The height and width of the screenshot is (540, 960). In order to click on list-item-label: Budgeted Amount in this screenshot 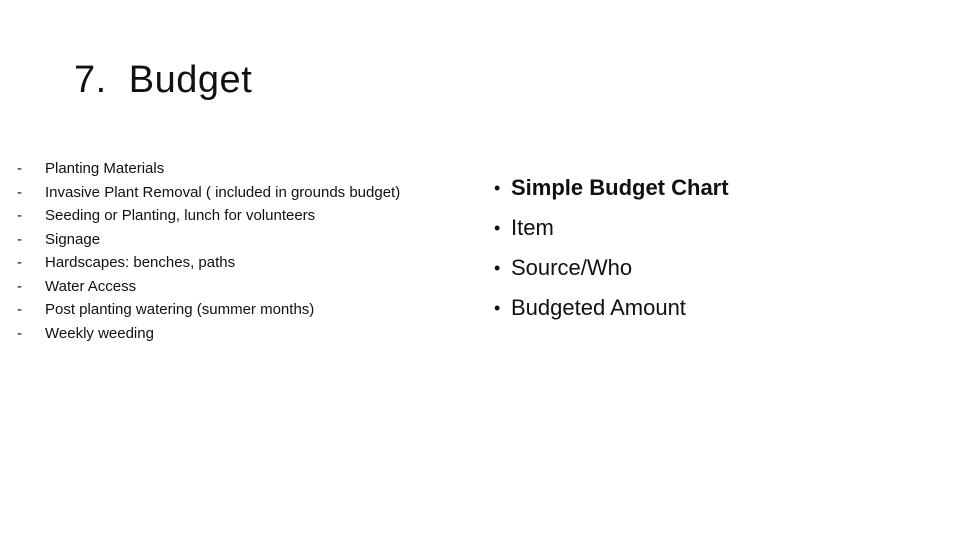, I will do `click(598, 307)`.